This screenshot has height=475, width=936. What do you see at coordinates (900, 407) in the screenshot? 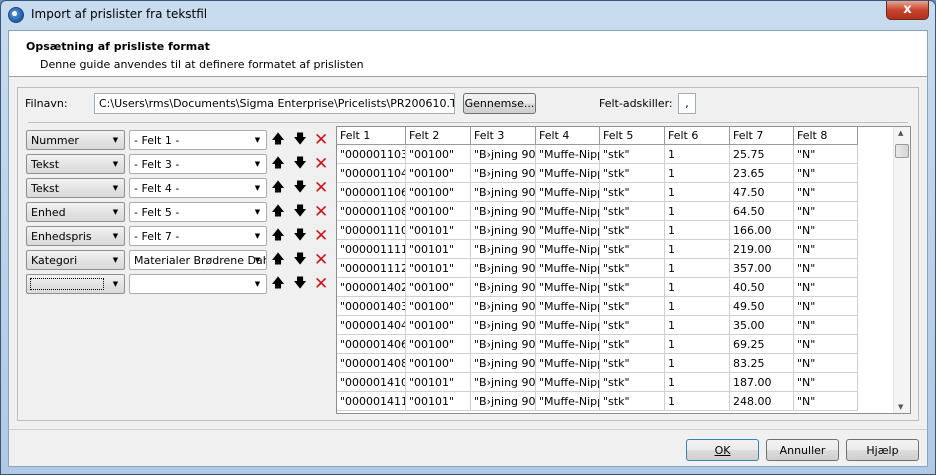
I see `scroll-down-icon: ▼` at bounding box center [900, 407].